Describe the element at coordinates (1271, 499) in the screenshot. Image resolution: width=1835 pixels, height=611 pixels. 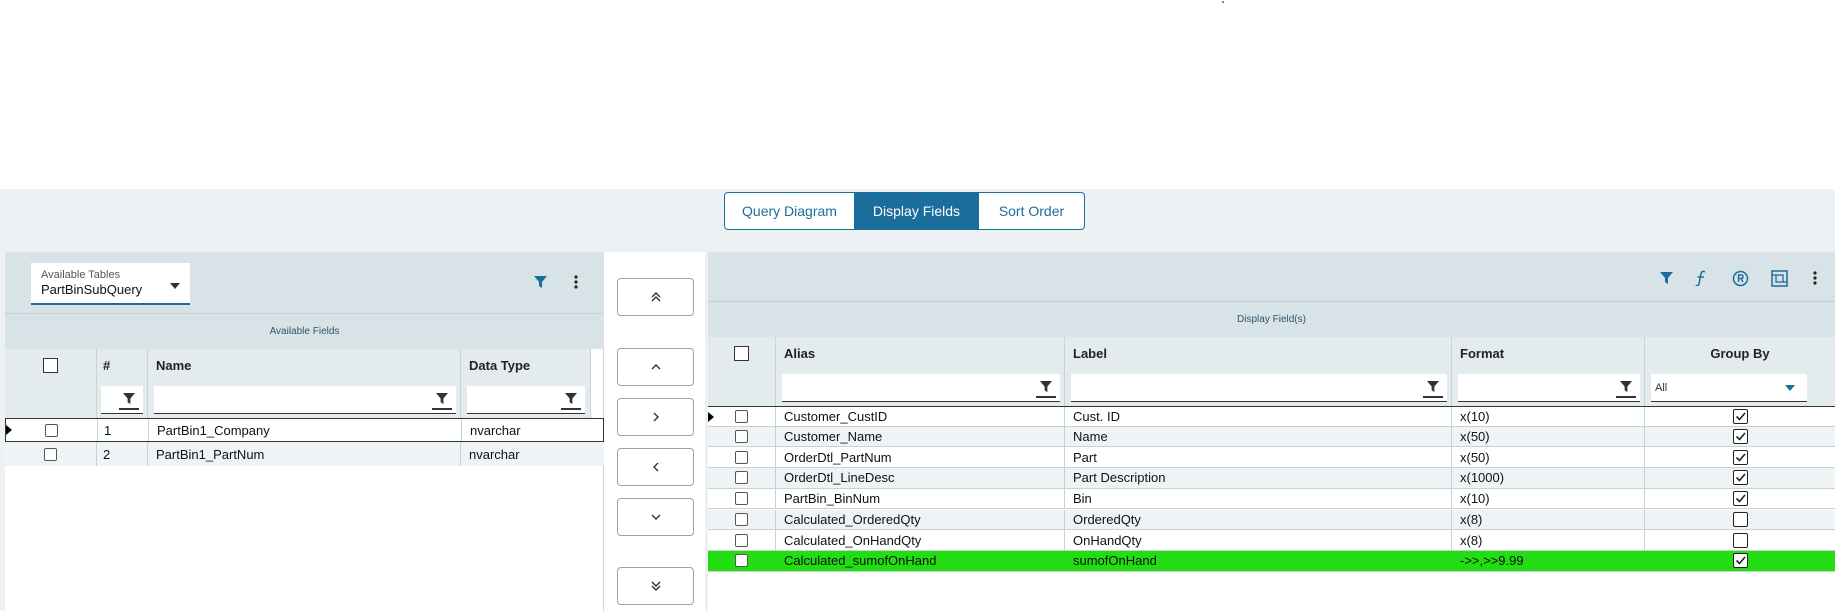
I see `table-row: PartBin_BinNum Bin x(10)` at that location.